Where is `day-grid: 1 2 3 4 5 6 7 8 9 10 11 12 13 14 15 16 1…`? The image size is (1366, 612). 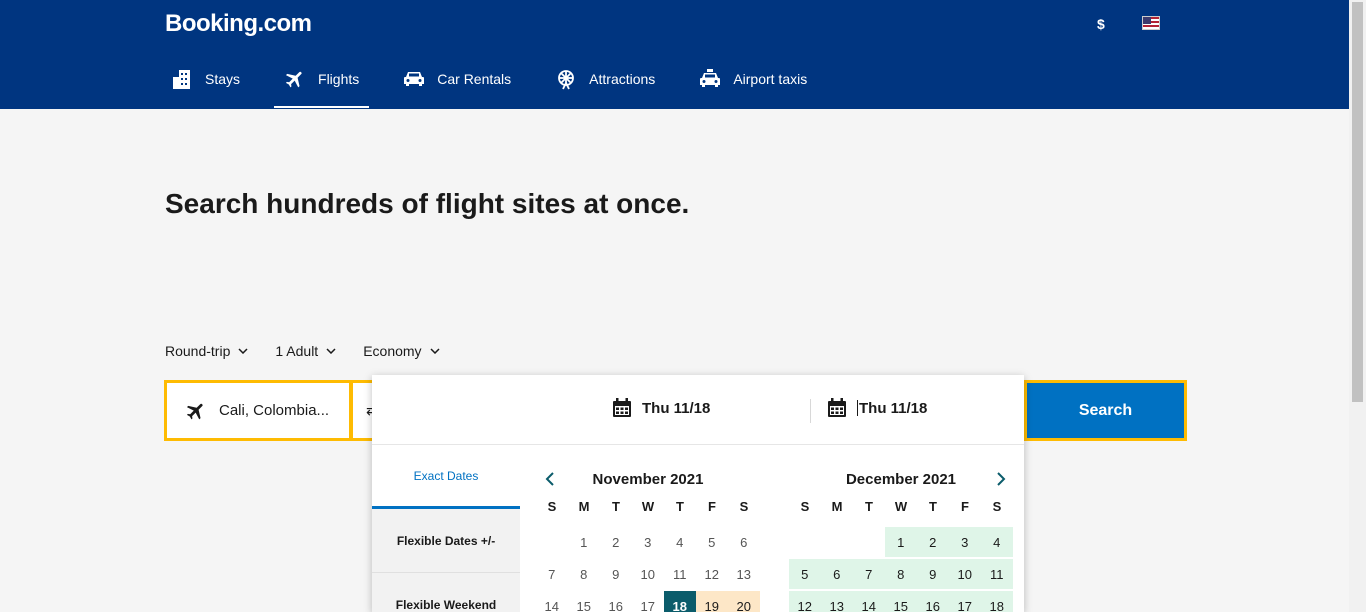
day-grid: 1 2 3 4 5 6 7 8 9 10 11 12 13 14 15 16 1… is located at coordinates (901, 569).